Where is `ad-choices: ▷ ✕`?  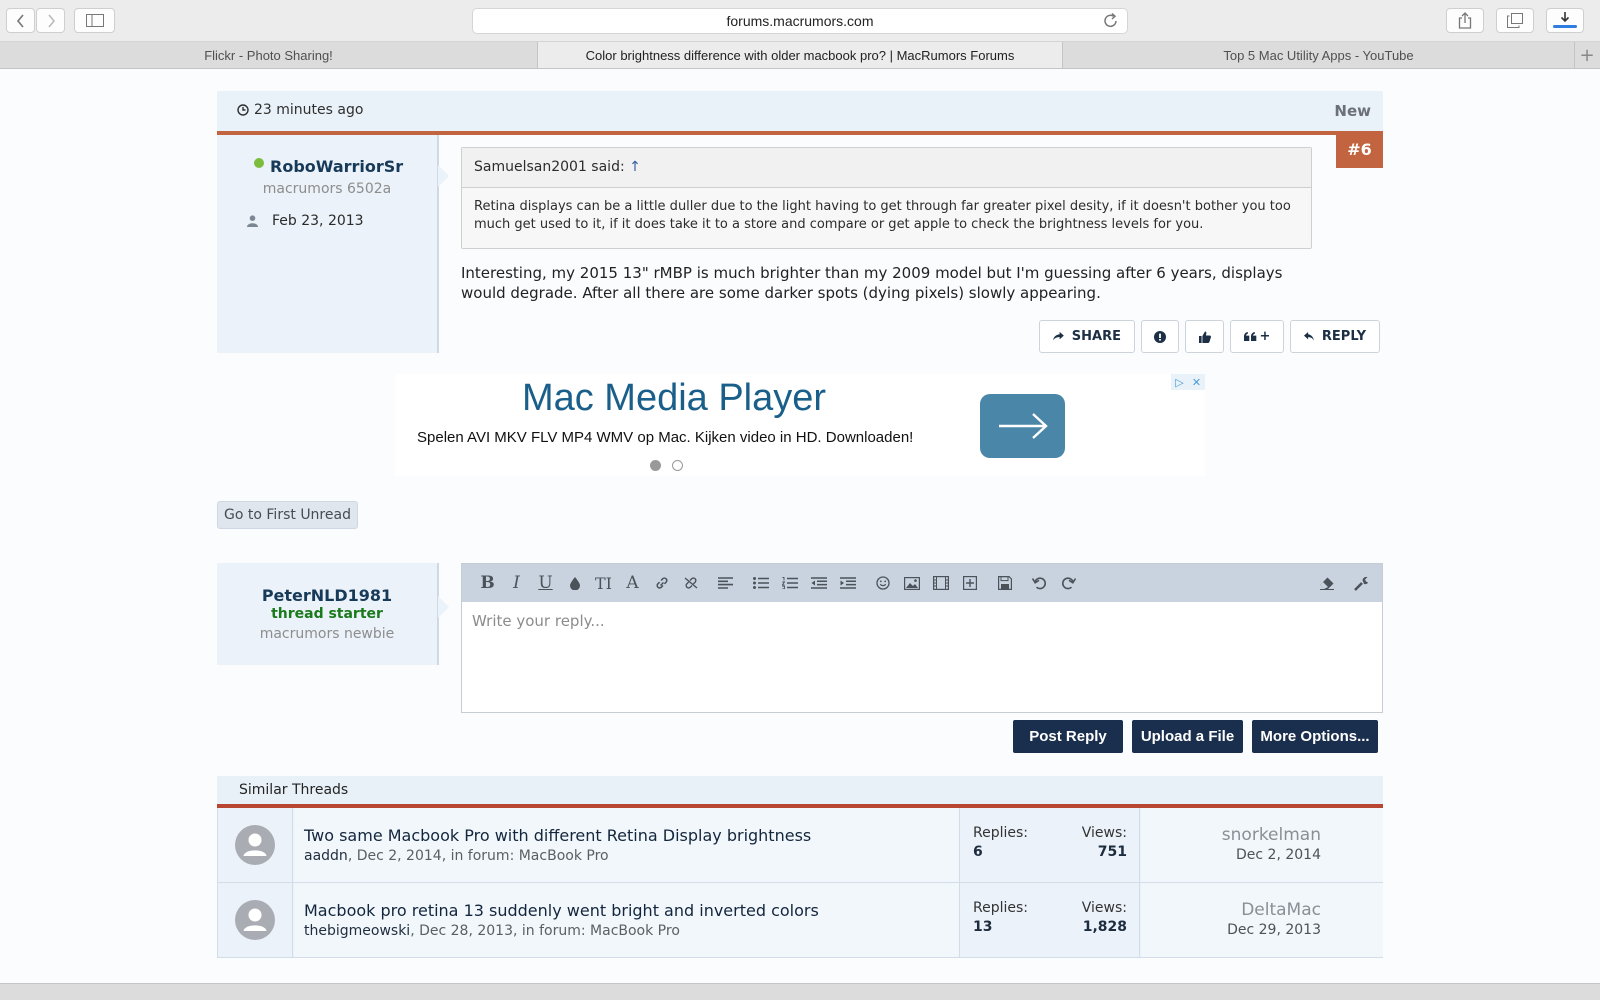
ad-choices: ▷ ✕ is located at coordinates (1188, 382).